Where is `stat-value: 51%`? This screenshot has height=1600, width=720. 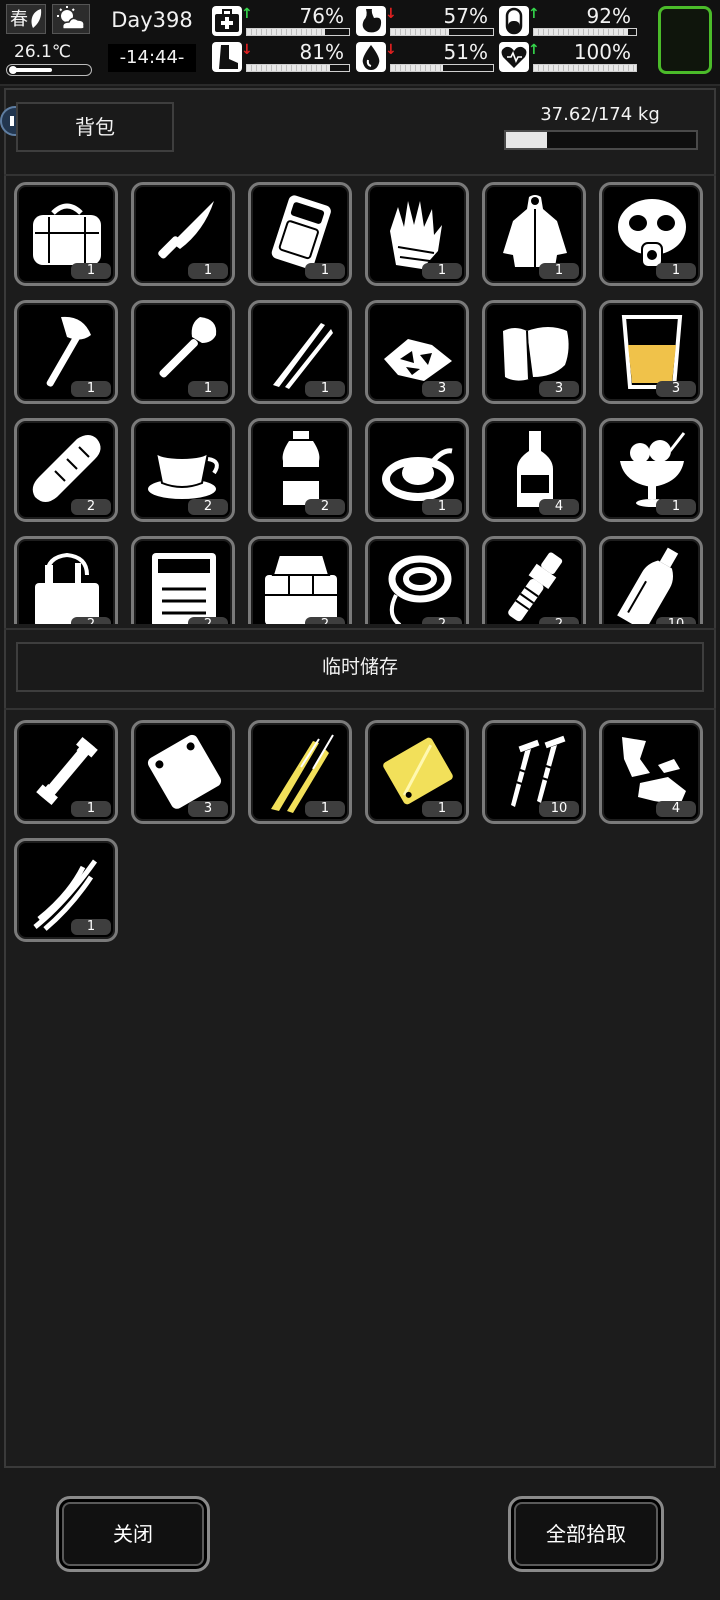
stat-value: 51% is located at coordinates (465, 52).